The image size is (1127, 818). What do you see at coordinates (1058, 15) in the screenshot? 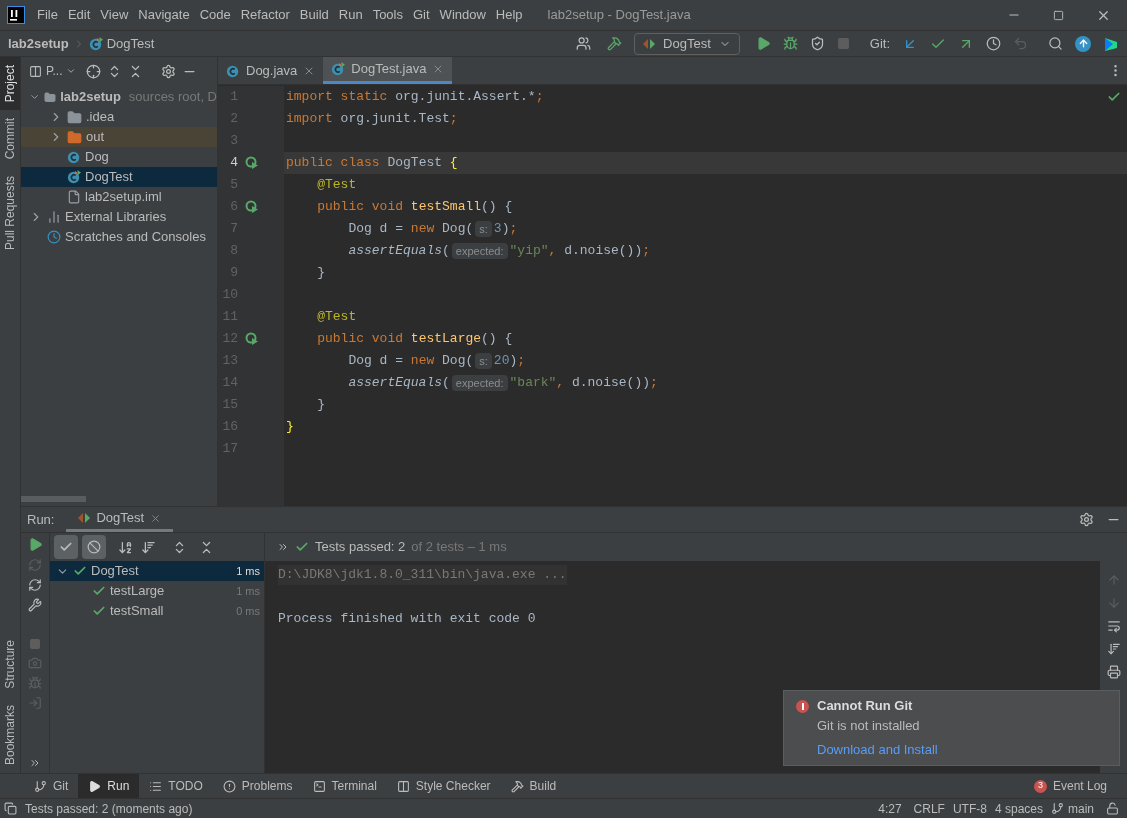
I see `maximize-icon` at bounding box center [1058, 15].